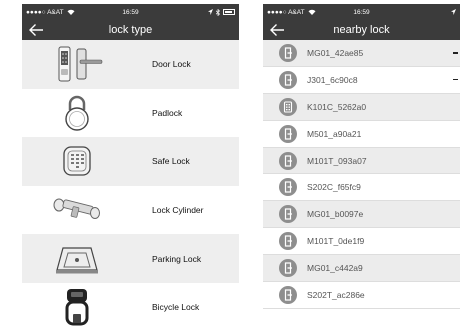 This screenshot has width=460, height=332. I want to click on lock-type-label: Door Lock, so click(171, 64).